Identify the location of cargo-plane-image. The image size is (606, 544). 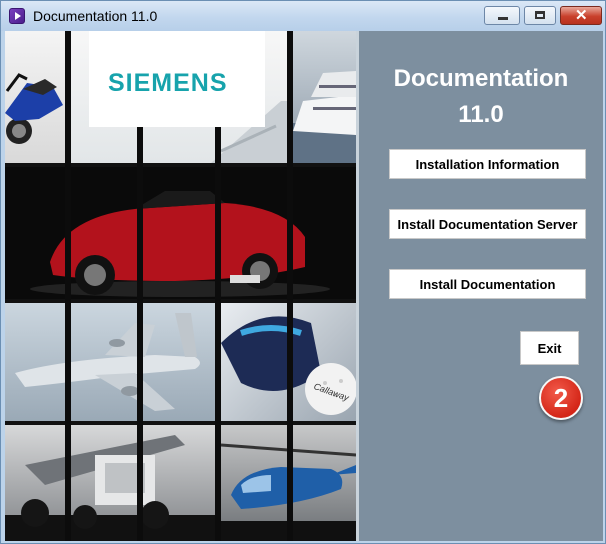
(110, 362).